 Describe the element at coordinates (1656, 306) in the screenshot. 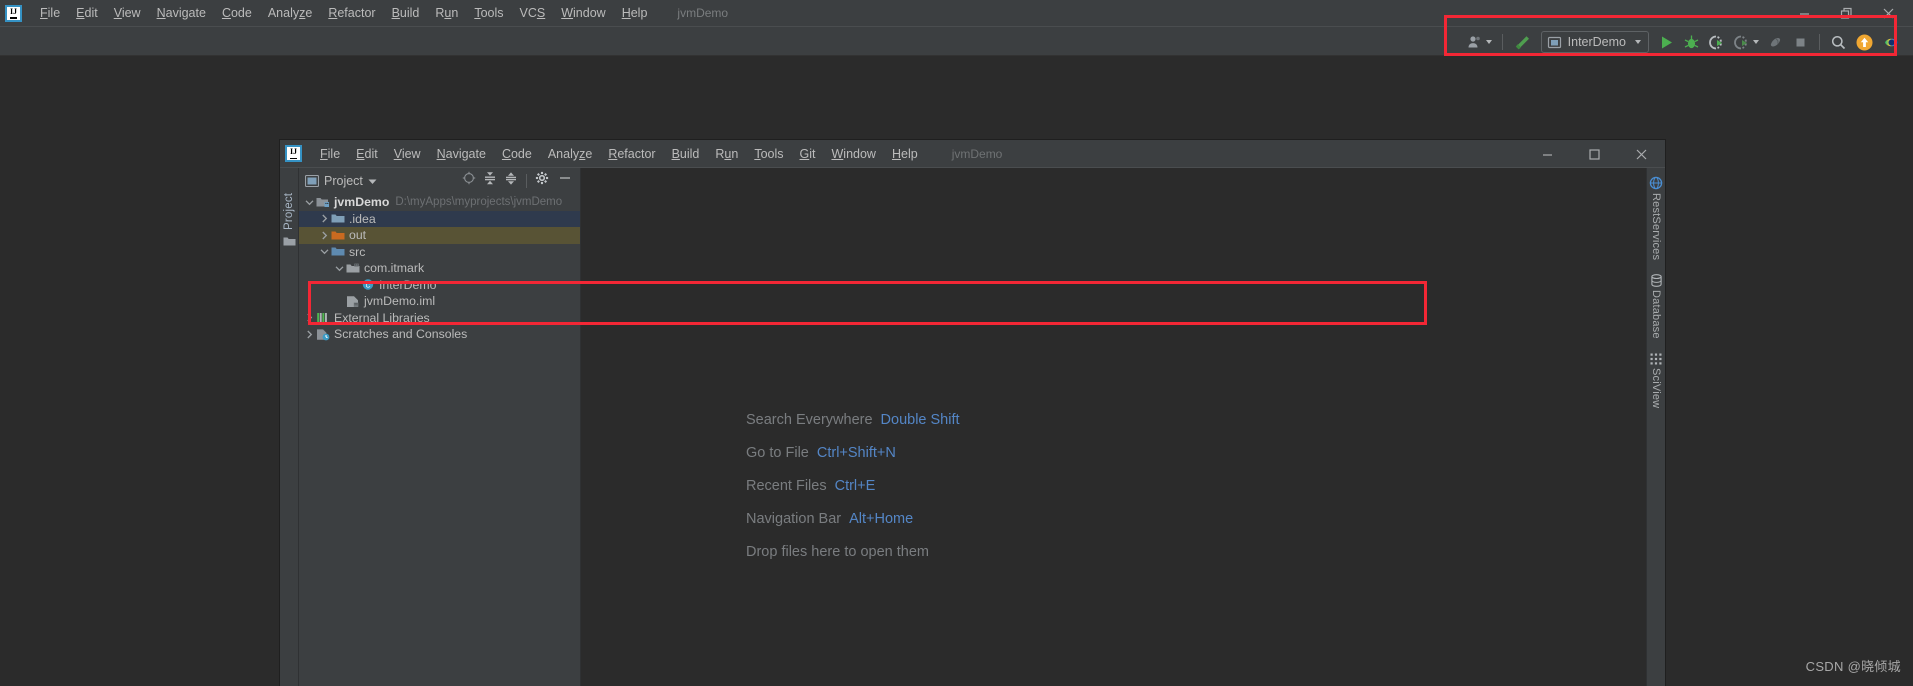

I see `sidebar-item-database: Database` at that location.